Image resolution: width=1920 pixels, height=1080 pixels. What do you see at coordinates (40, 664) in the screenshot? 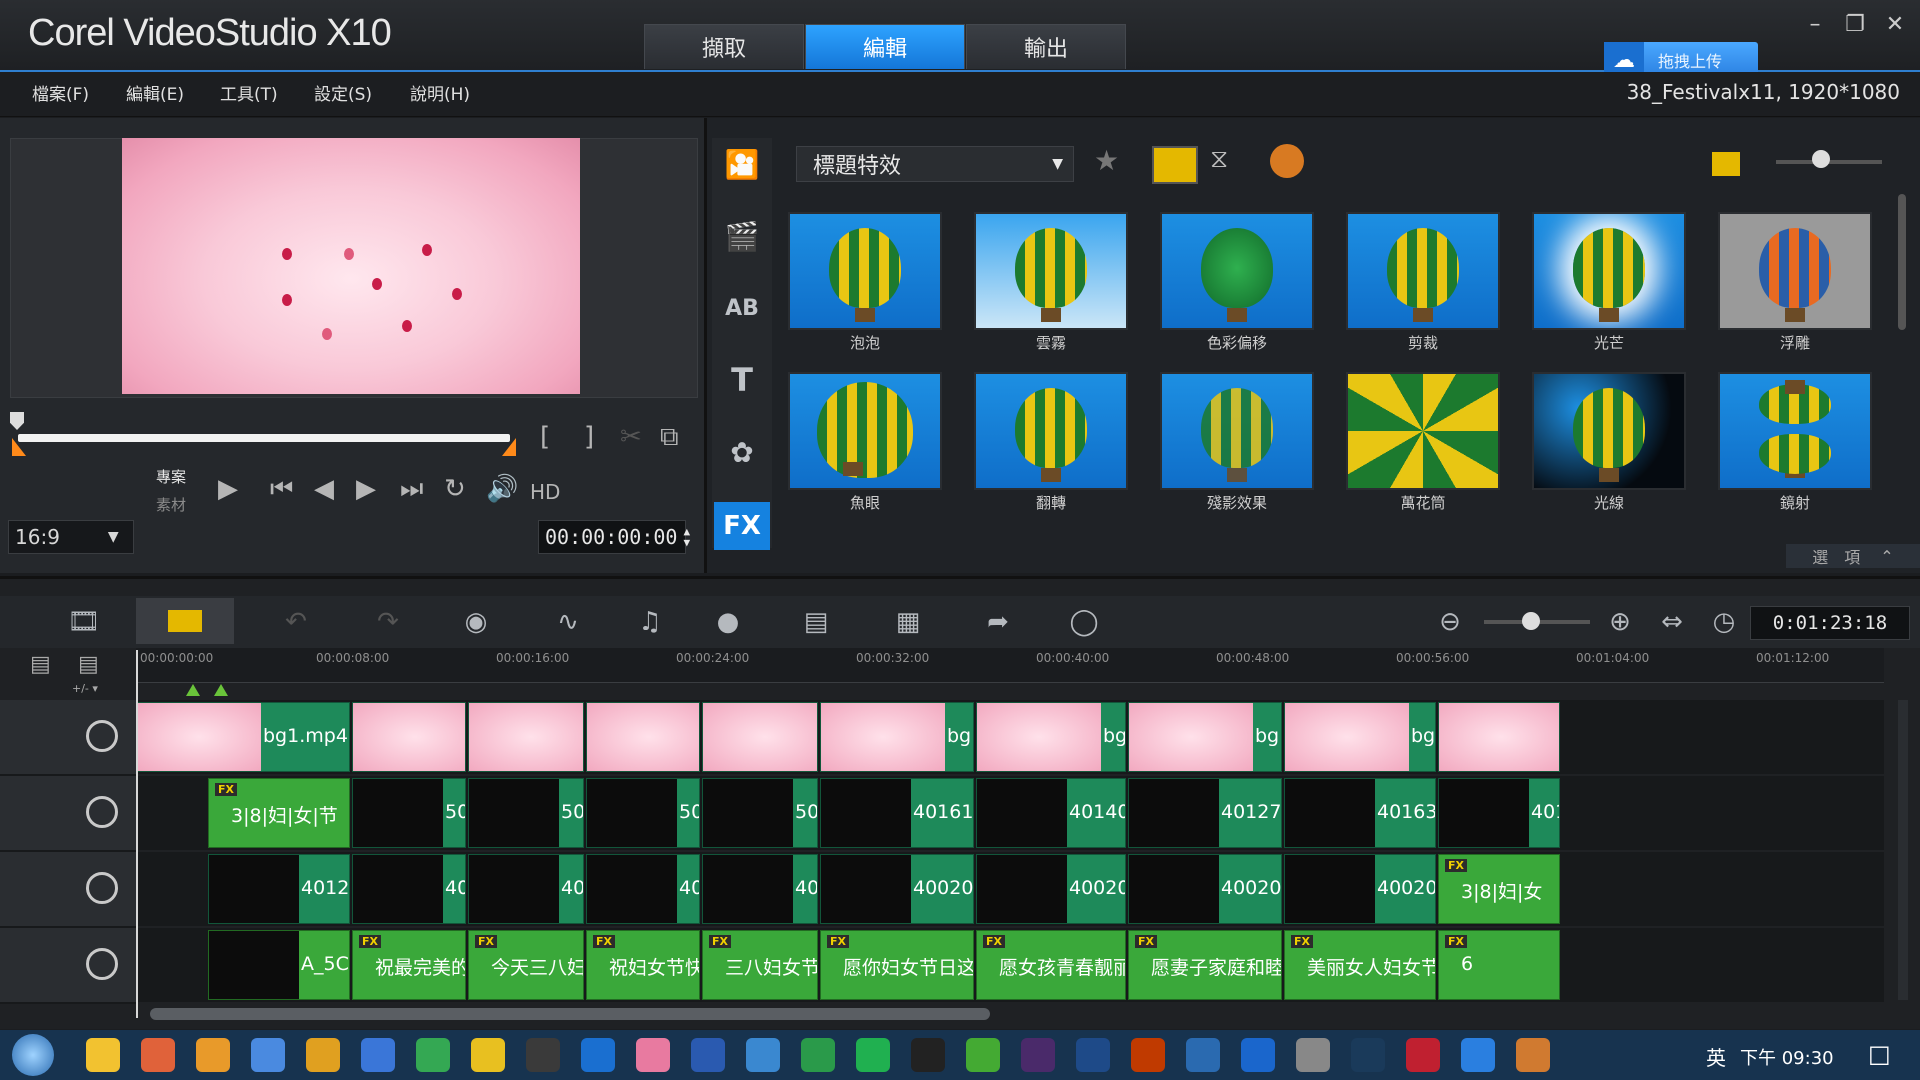
I see `track-manager-icon: ▤` at bounding box center [40, 664].